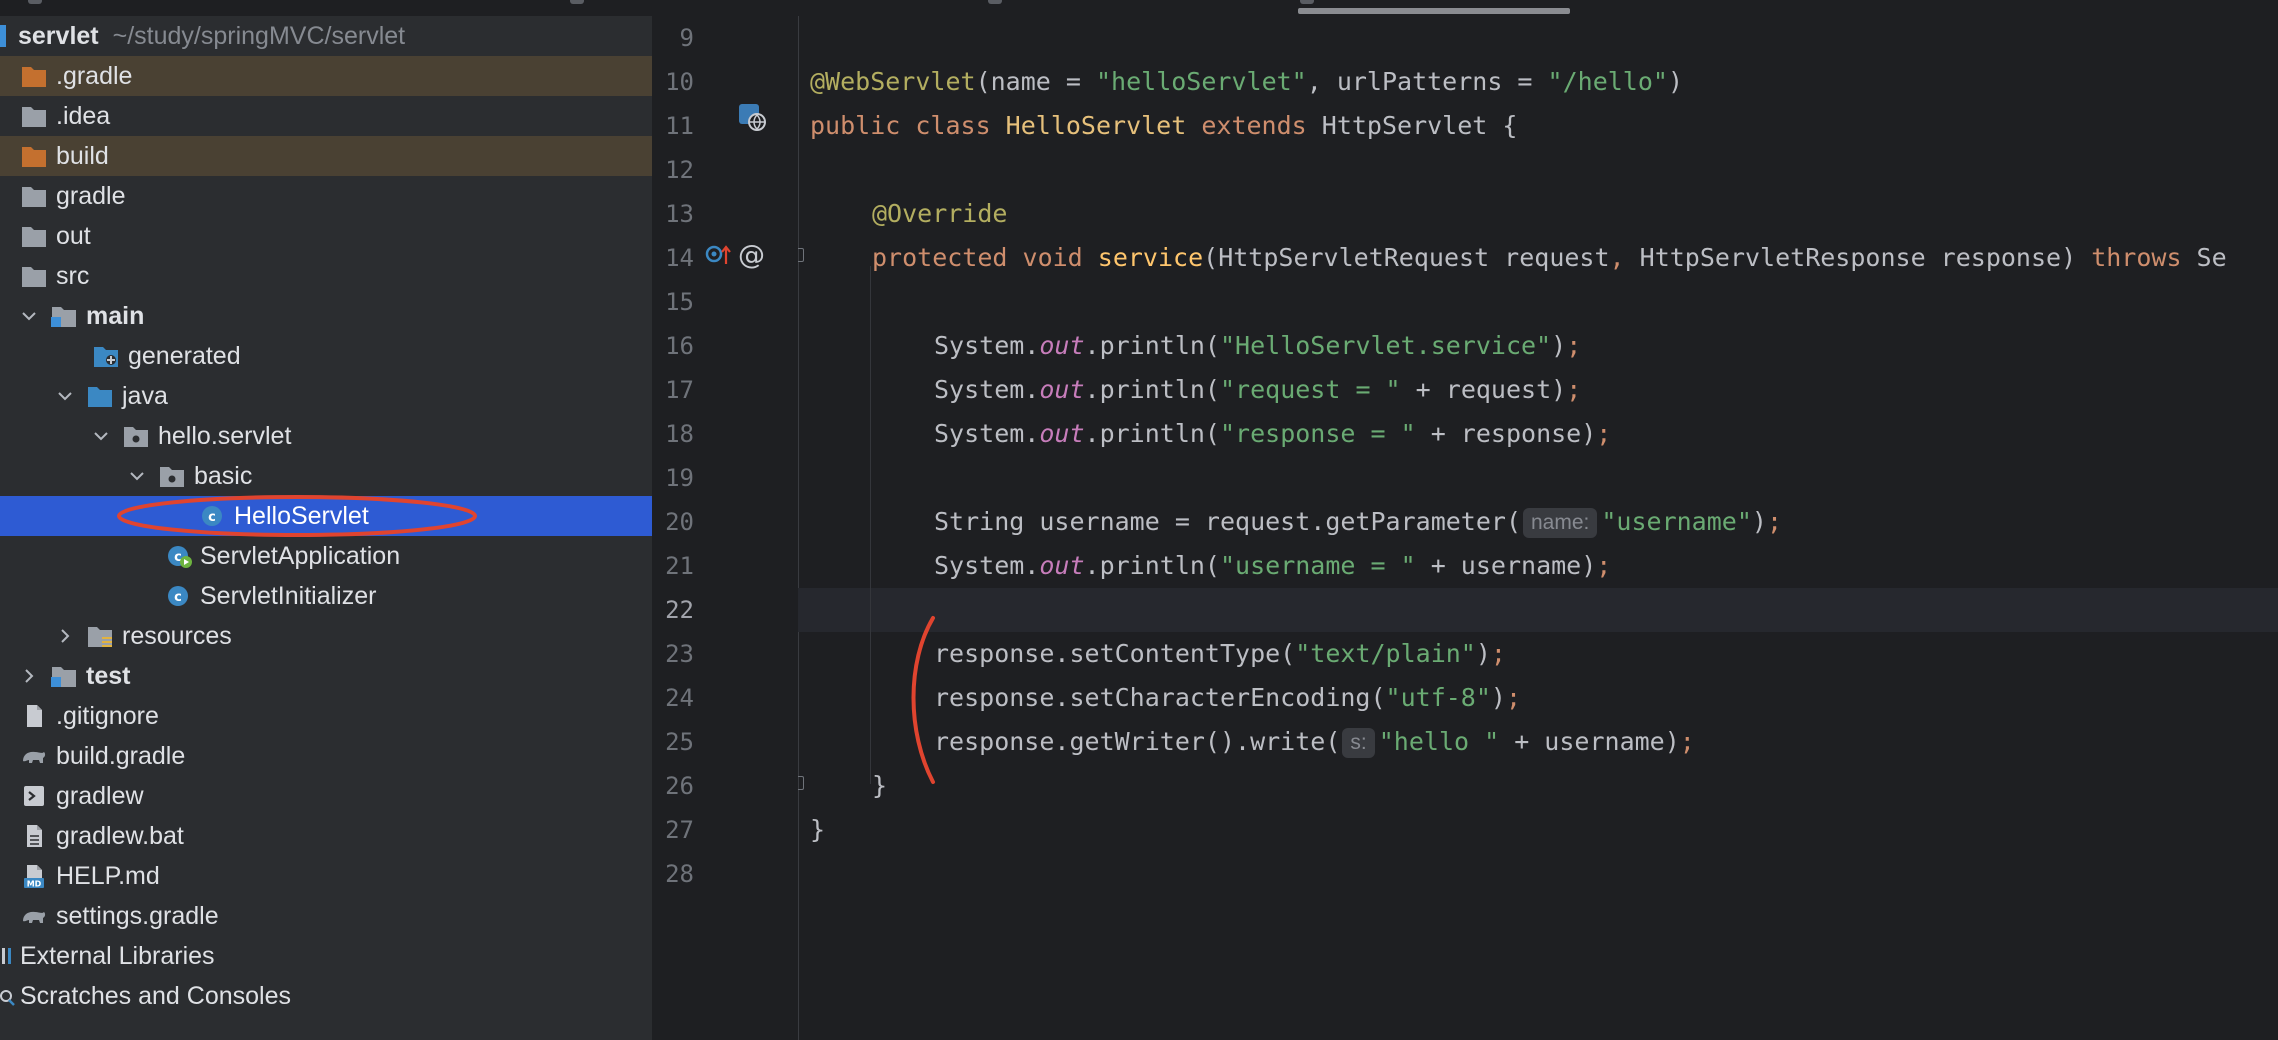  Describe the element at coordinates (73, 275) in the screenshot. I see `tree-item-label: src` at that location.